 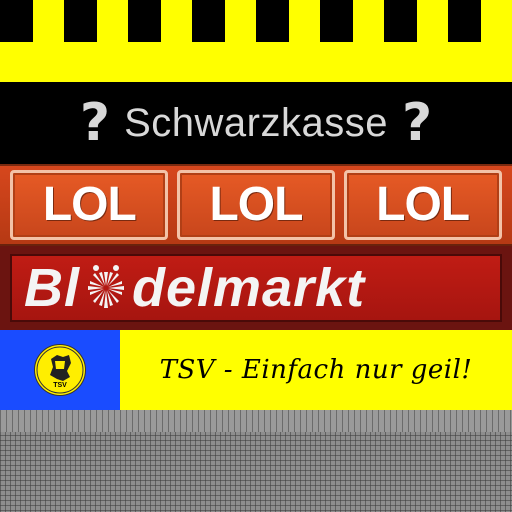 I want to click on bloedelmarkt-wordmark: Bl delmarkt, so click(x=194, y=288).